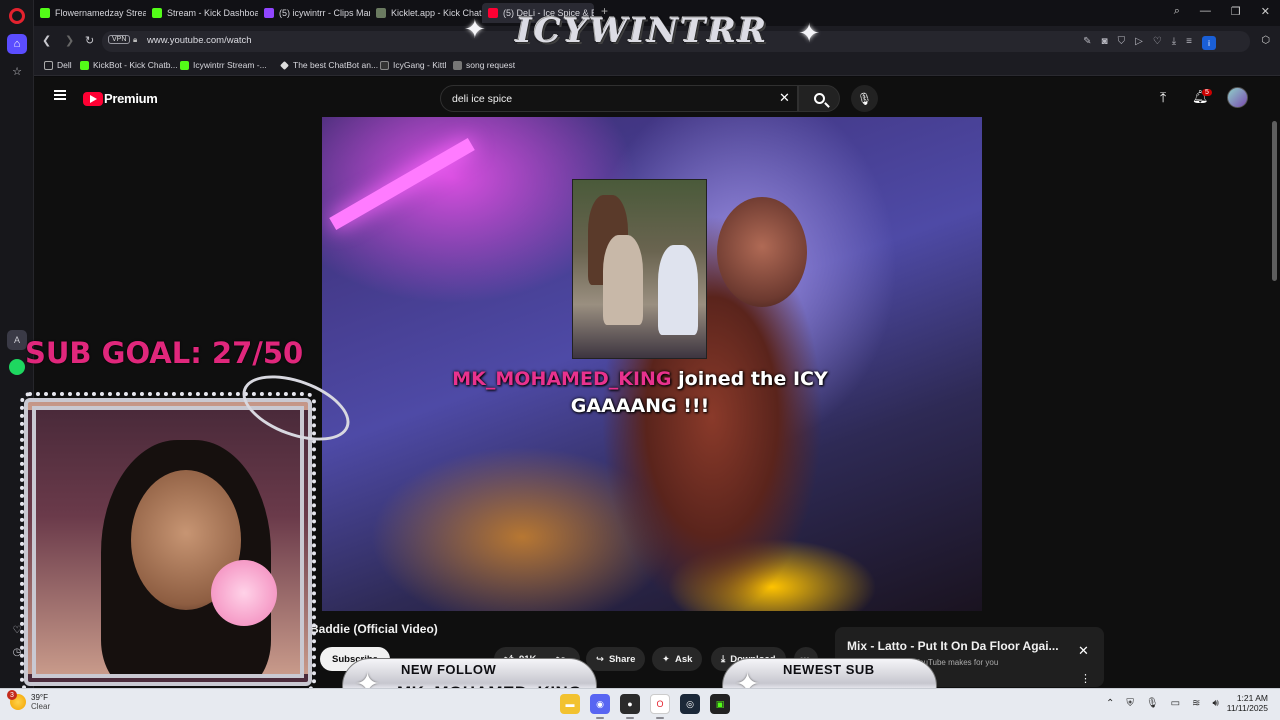  What do you see at coordinates (420, 65) in the screenshot?
I see `bookmark-label: IcyGang - Kittl` at bounding box center [420, 65].